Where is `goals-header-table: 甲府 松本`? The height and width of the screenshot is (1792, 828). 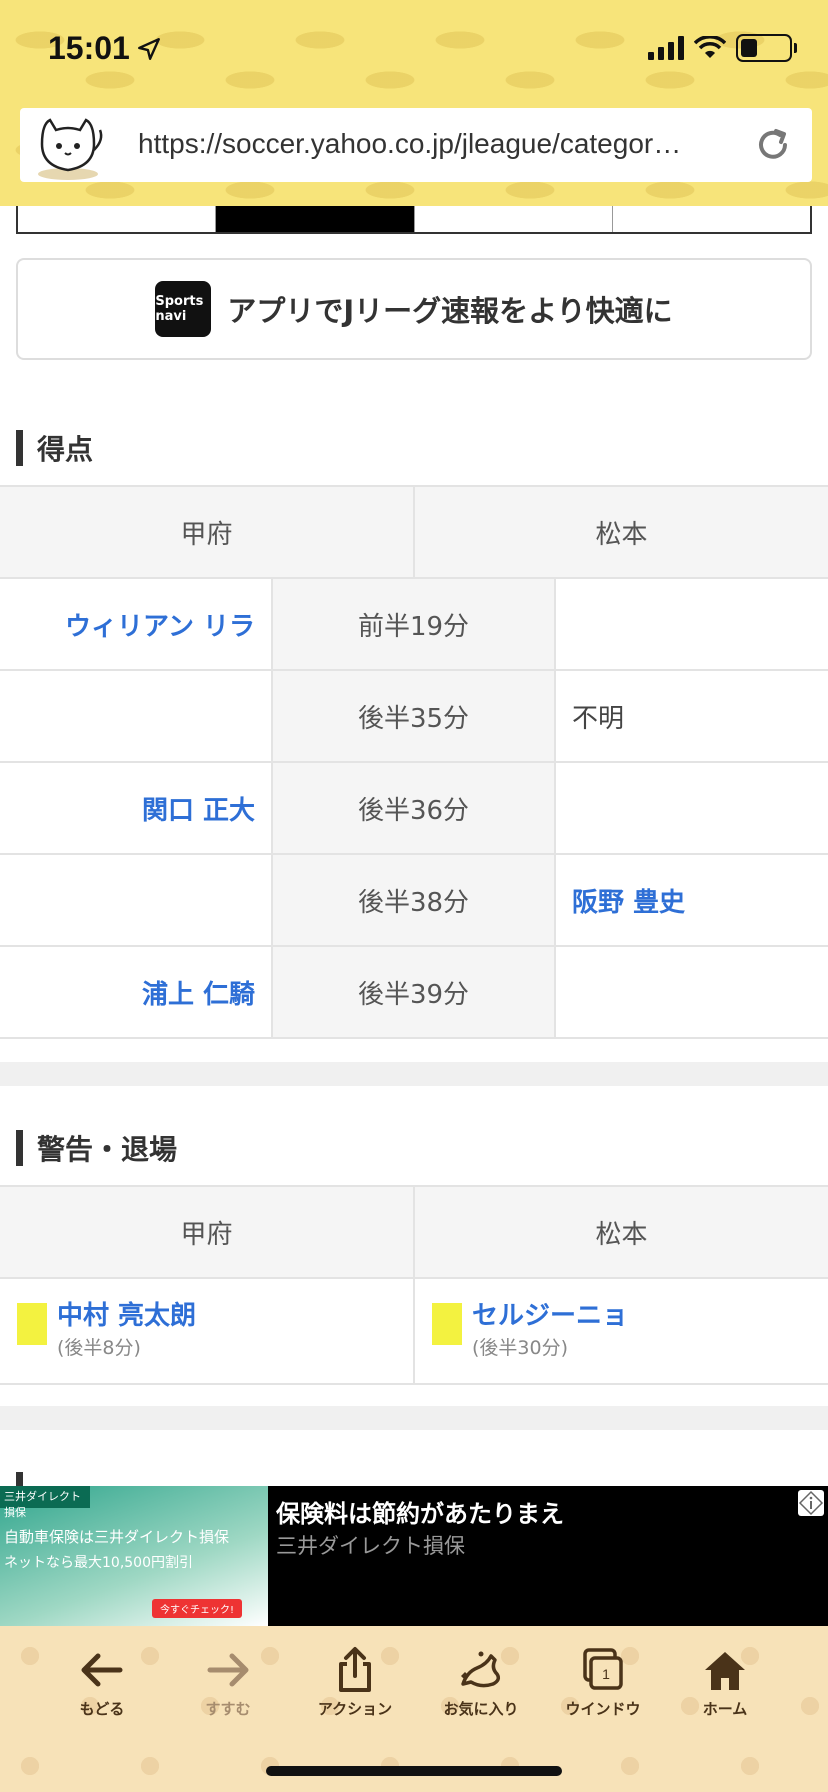
goals-header-table: 甲府 松本 is located at coordinates (414, 532).